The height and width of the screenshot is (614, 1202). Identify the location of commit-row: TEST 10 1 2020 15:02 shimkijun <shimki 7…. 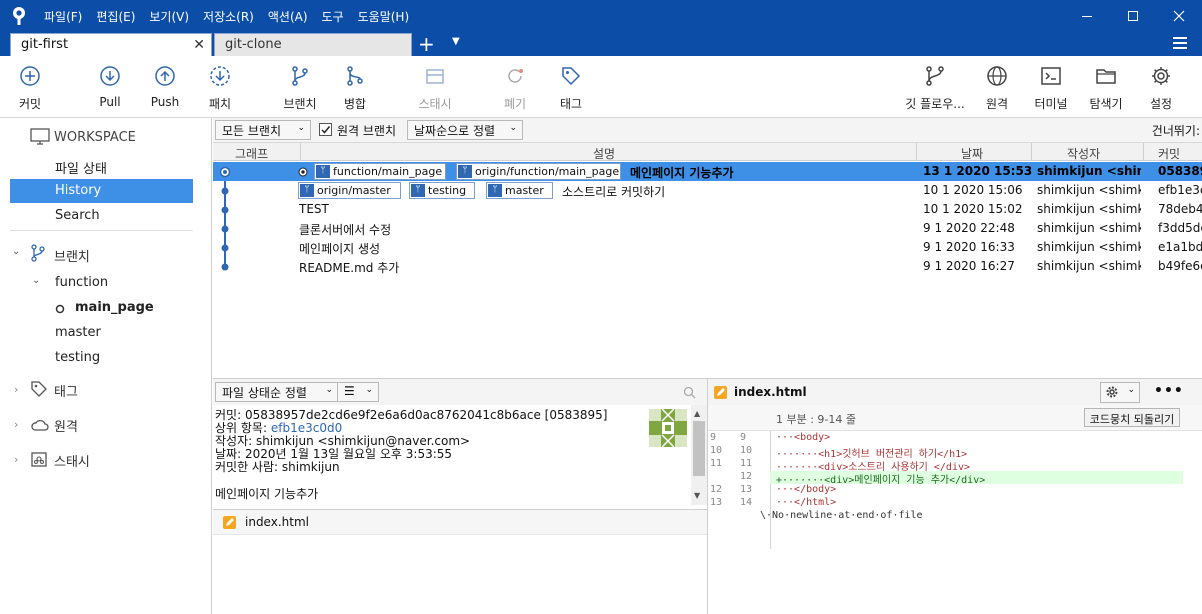
(707, 209).